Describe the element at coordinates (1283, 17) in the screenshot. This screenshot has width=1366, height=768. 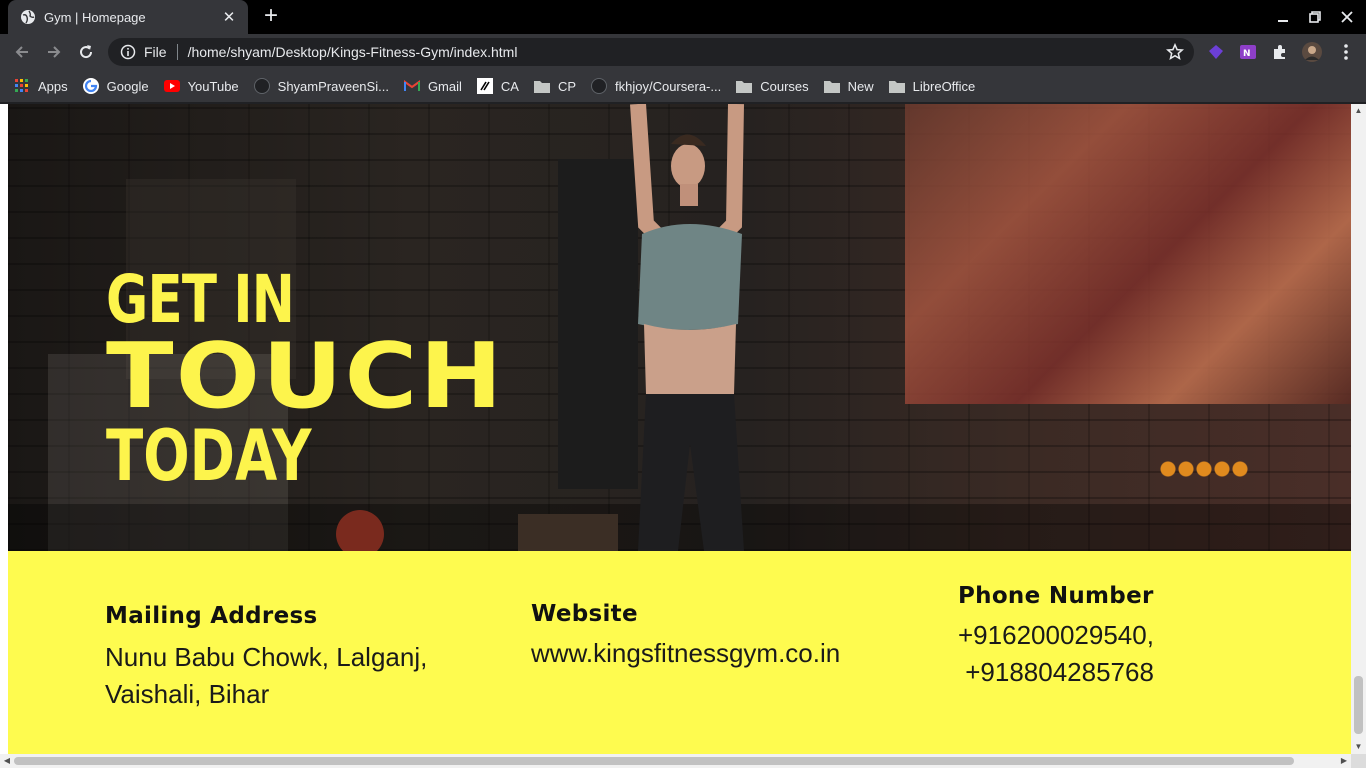
I see `minimize-button` at that location.